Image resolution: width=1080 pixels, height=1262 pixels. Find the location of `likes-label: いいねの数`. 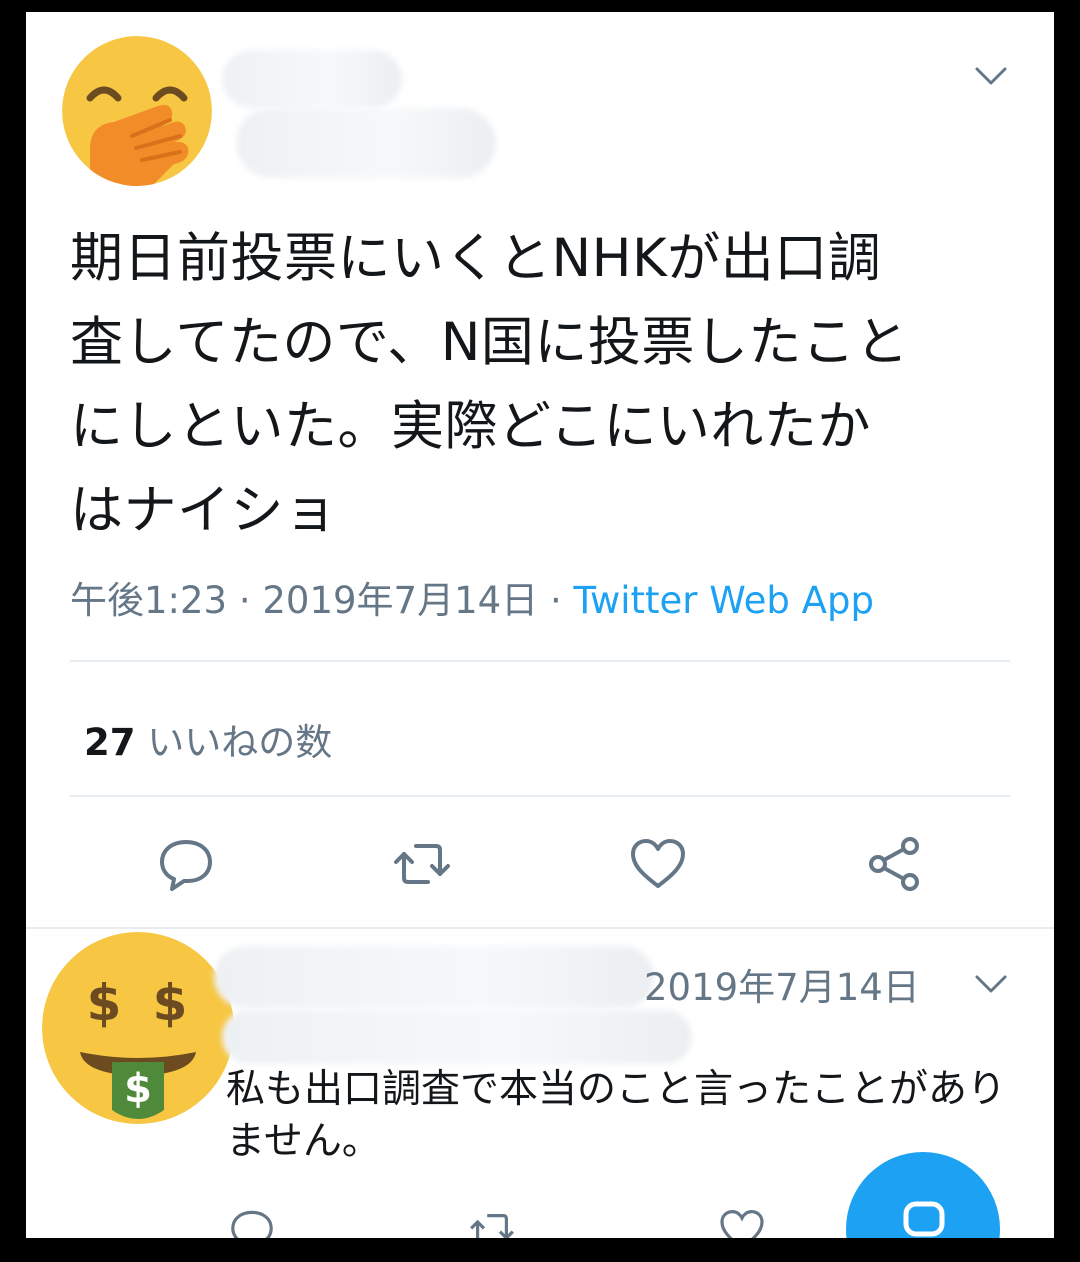

likes-label: いいねの数 is located at coordinates (240, 742).